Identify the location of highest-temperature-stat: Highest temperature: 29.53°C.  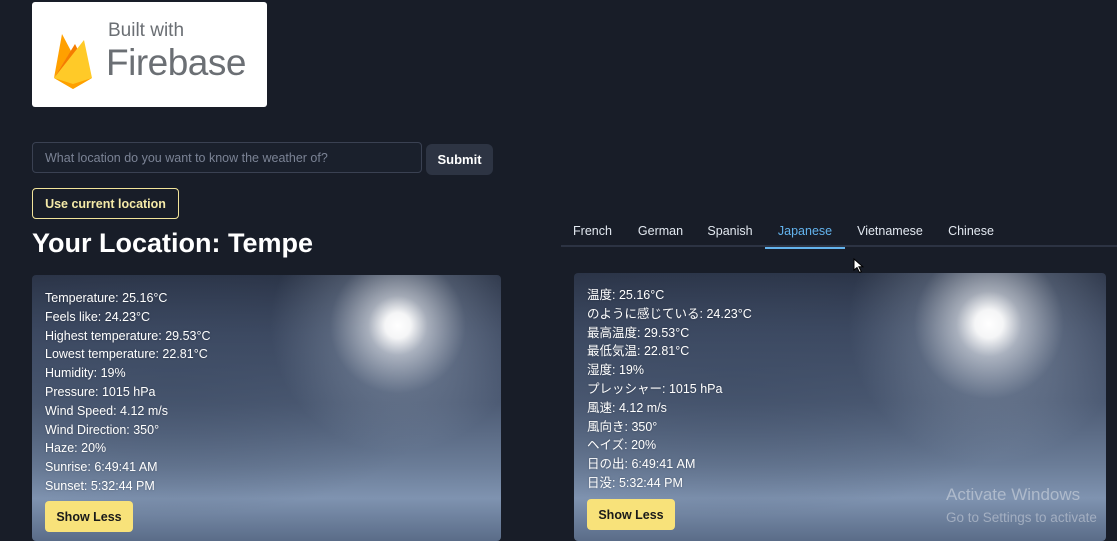
(128, 335).